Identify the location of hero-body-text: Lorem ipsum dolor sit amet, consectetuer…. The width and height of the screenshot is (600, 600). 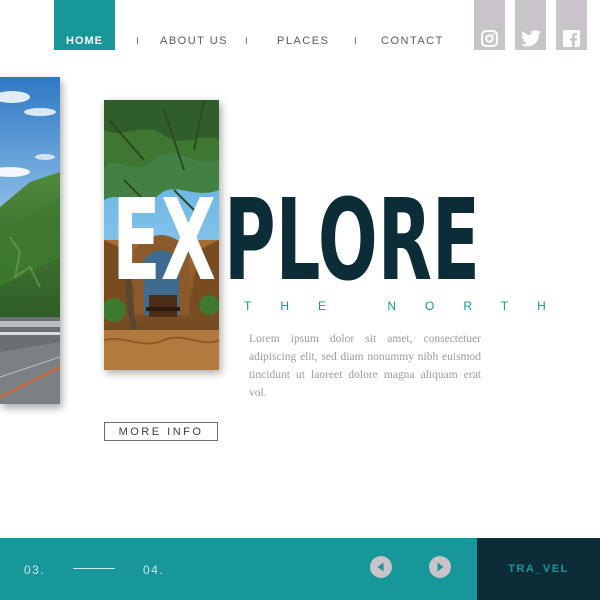
(365, 366).